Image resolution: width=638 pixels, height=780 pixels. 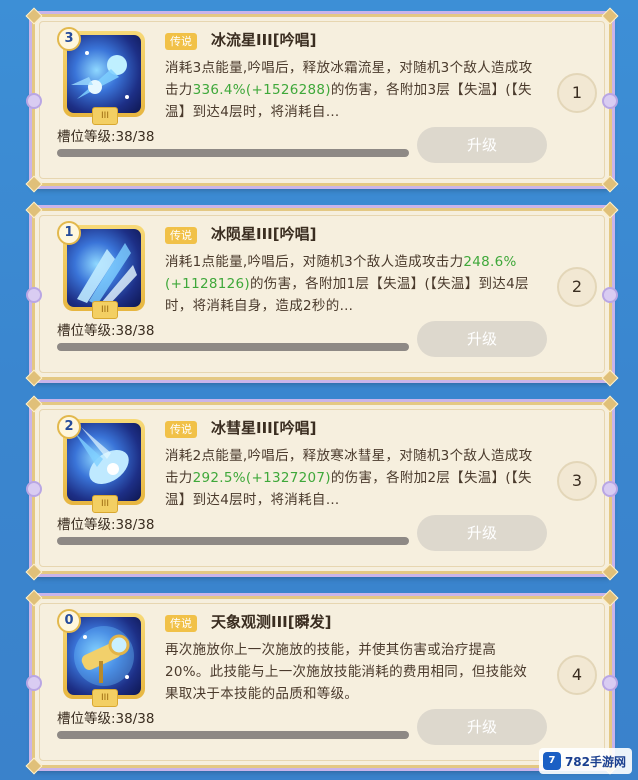 I want to click on slot-order-number: 1, so click(x=577, y=93).